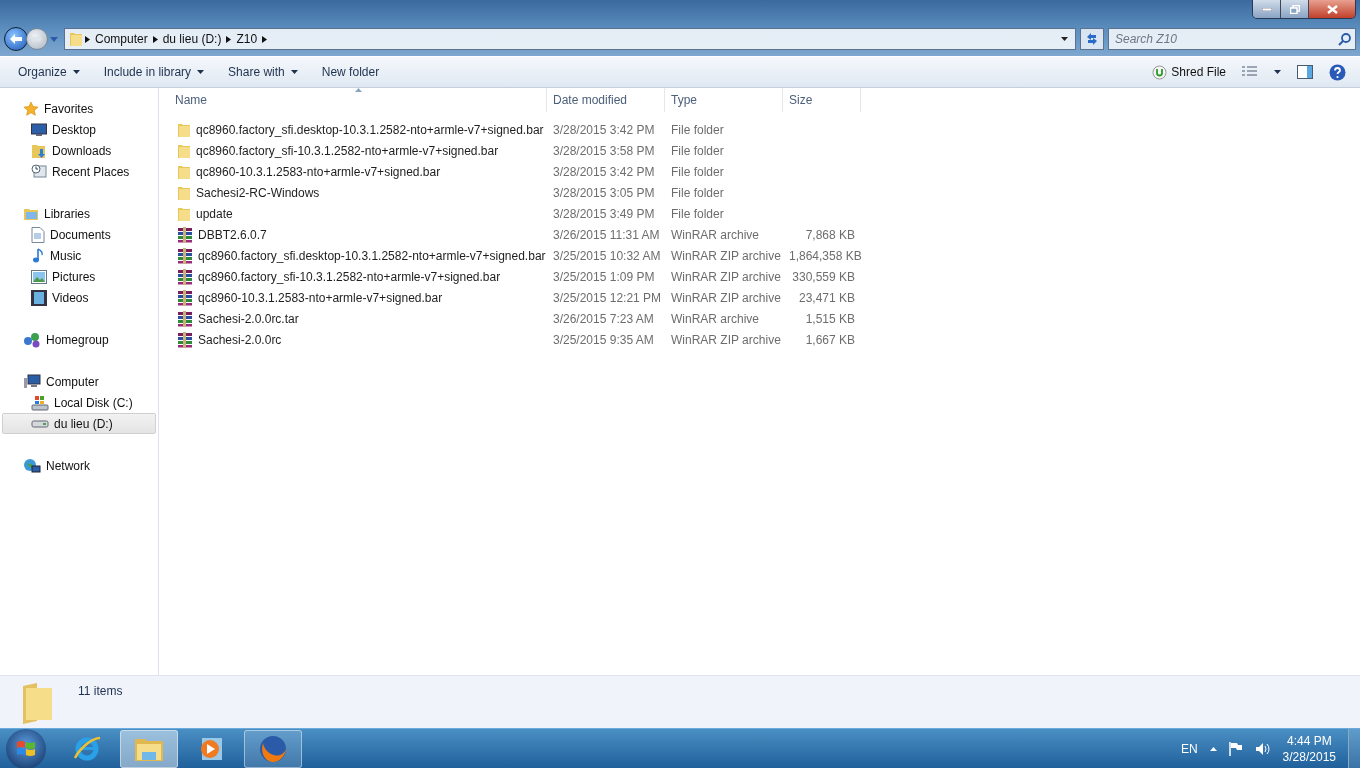 This screenshot has height=768, width=1360. Describe the element at coordinates (724, 100) in the screenshot. I see `column-header: Type` at that location.